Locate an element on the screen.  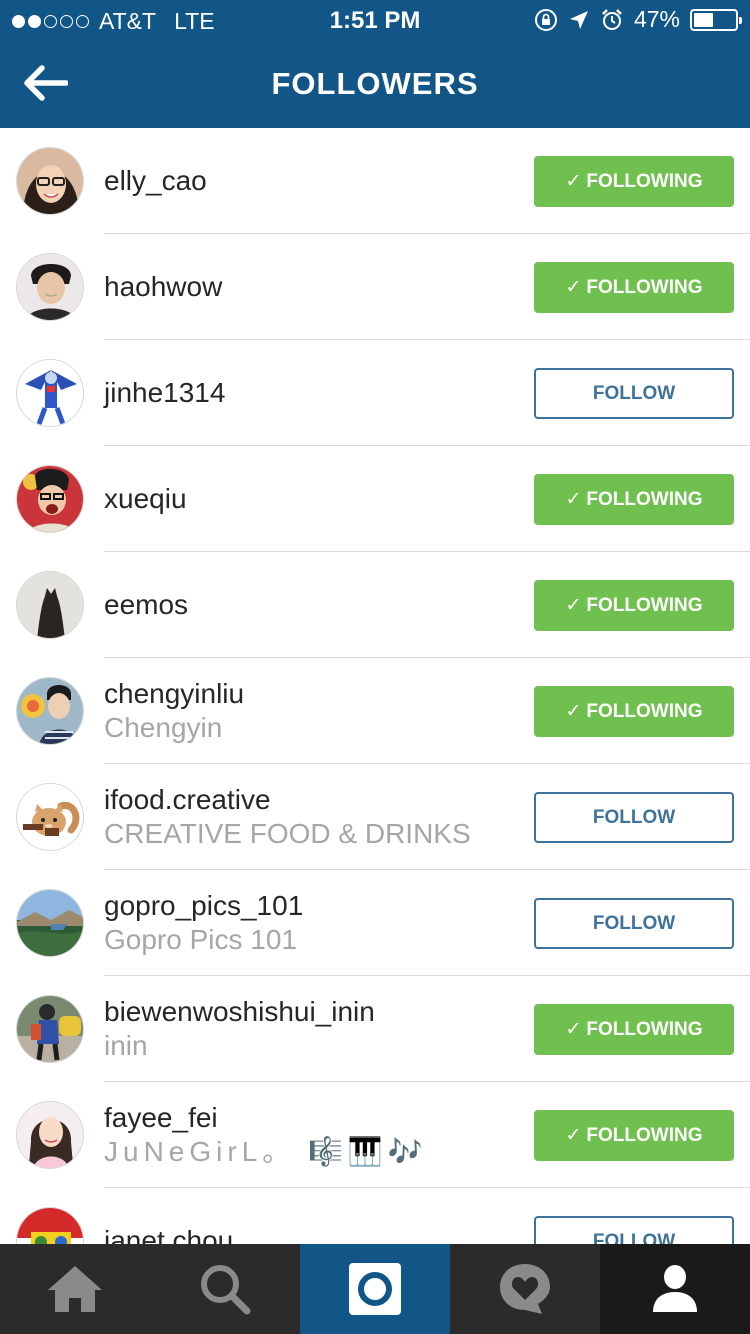
camera-icon is located at coordinates (375, 1289).